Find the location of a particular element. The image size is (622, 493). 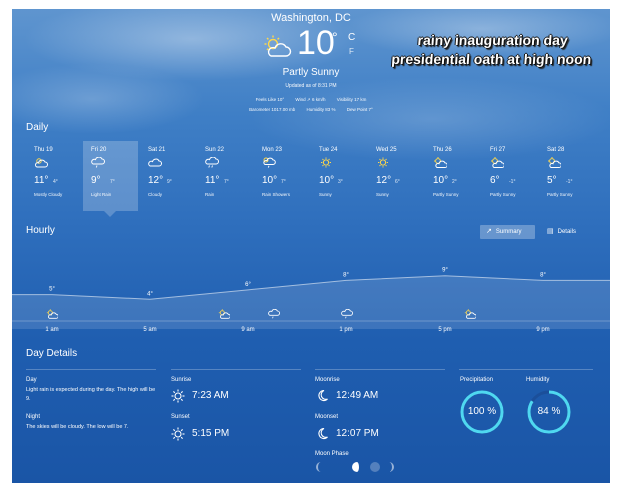

celsius-toggle: C is located at coordinates (351, 37).